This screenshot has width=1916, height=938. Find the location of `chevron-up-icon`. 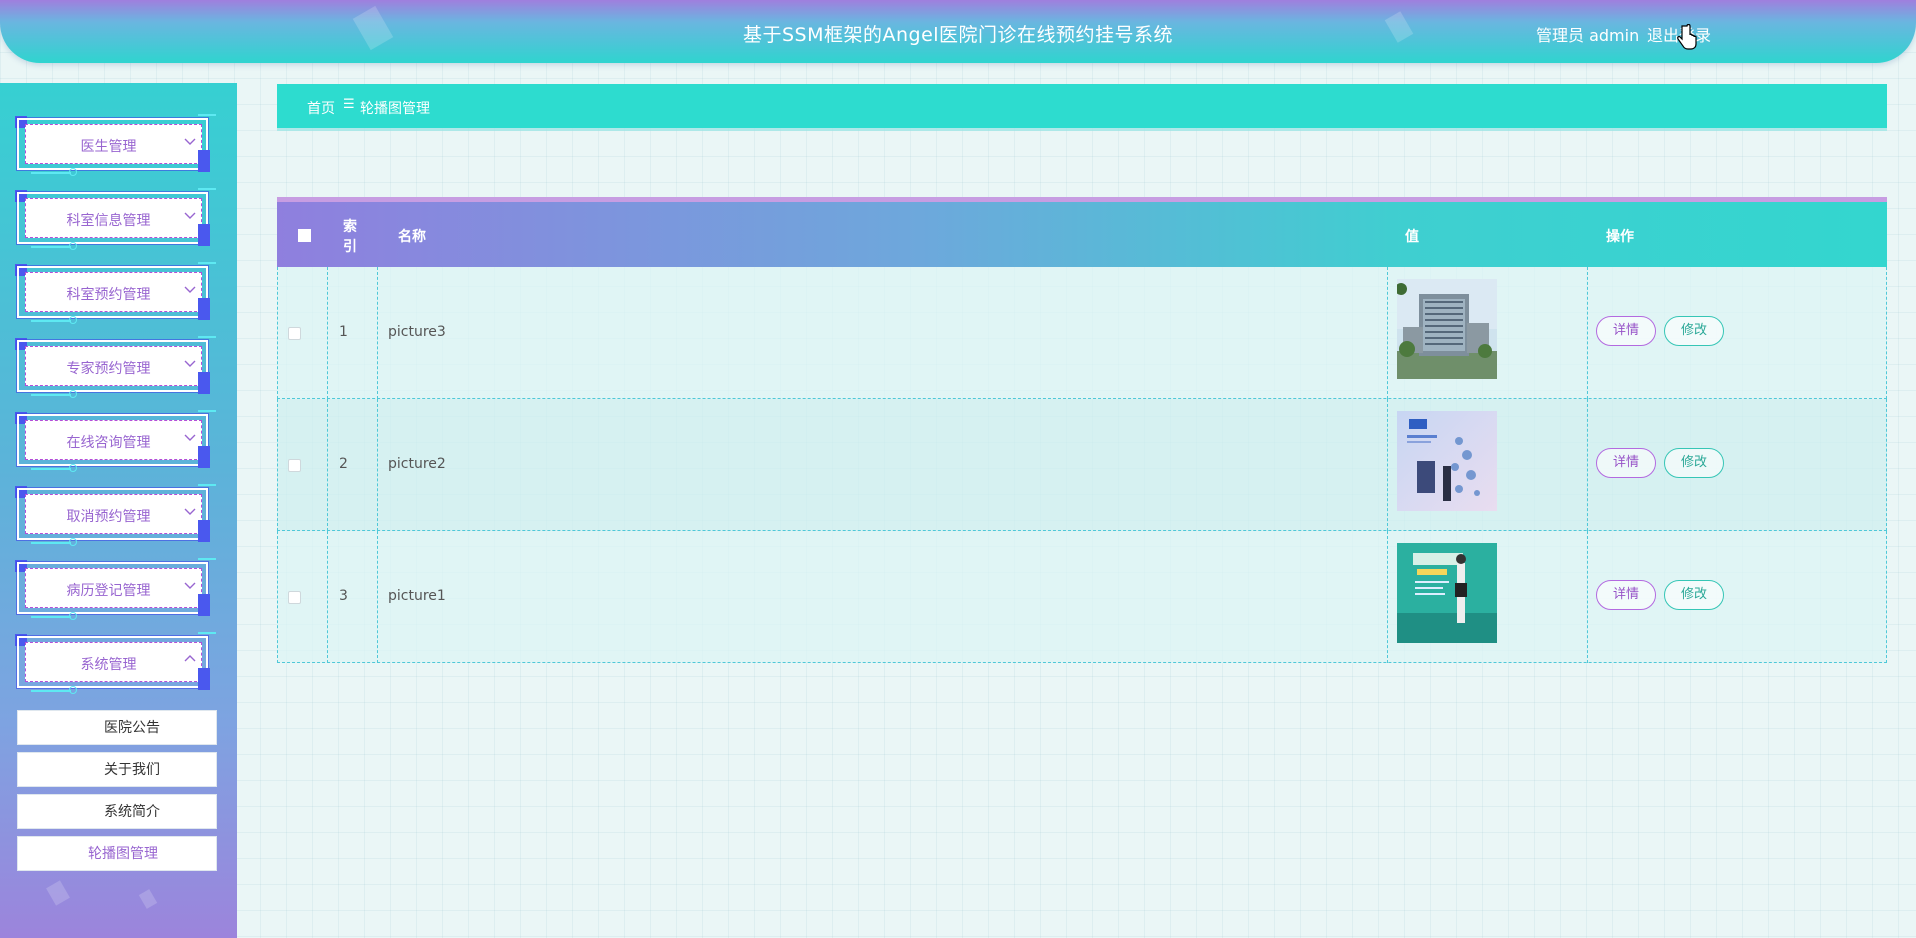

chevron-up-icon is located at coordinates (190, 658).